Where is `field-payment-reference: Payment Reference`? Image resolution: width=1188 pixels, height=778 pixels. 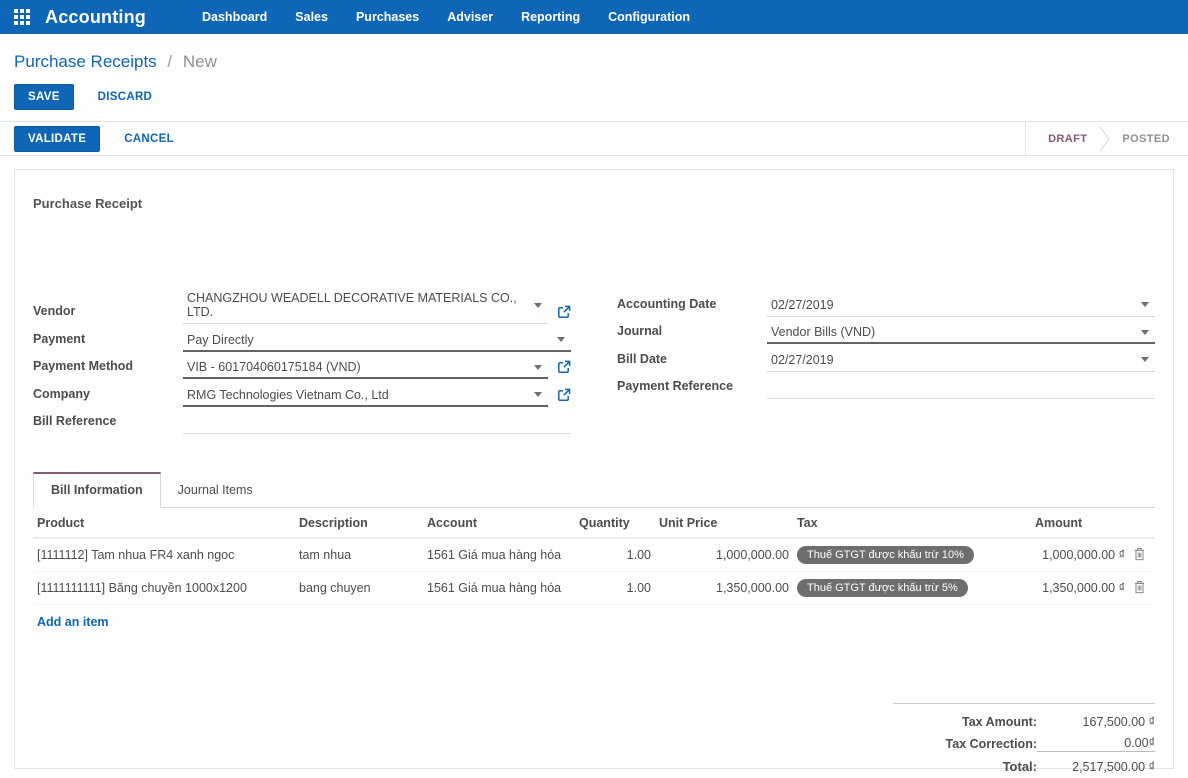
field-payment-reference: Payment Reference is located at coordinates (886, 385).